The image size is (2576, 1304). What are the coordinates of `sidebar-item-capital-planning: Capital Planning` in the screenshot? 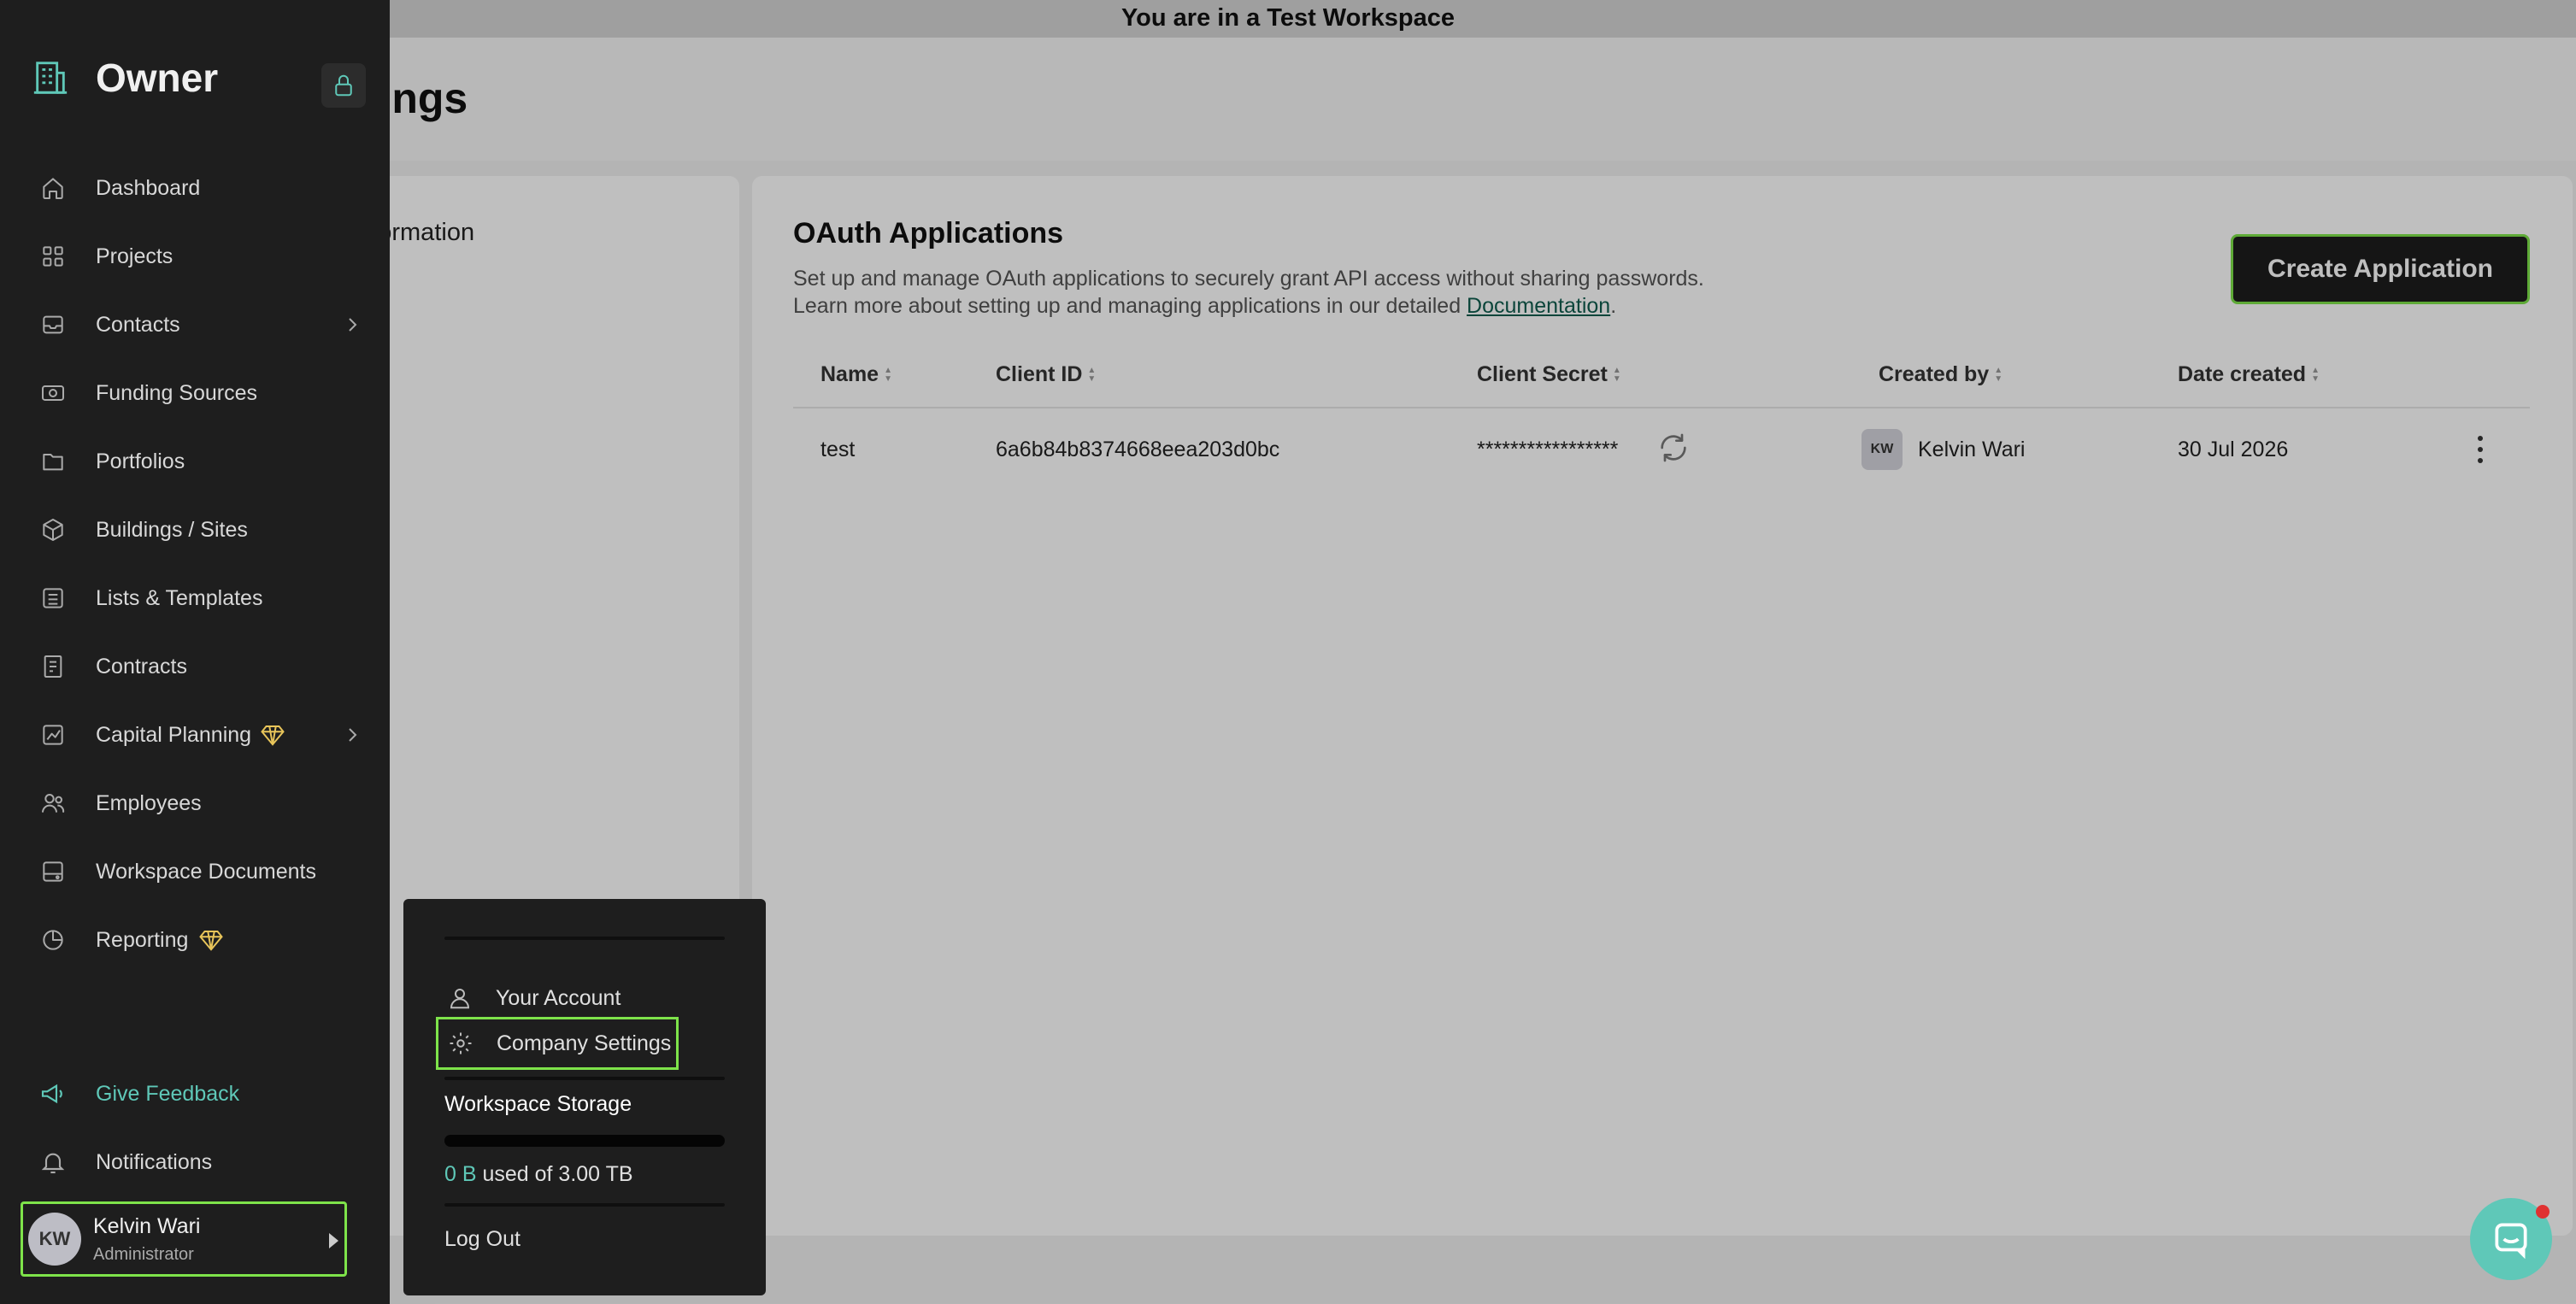 It's located at (195, 735).